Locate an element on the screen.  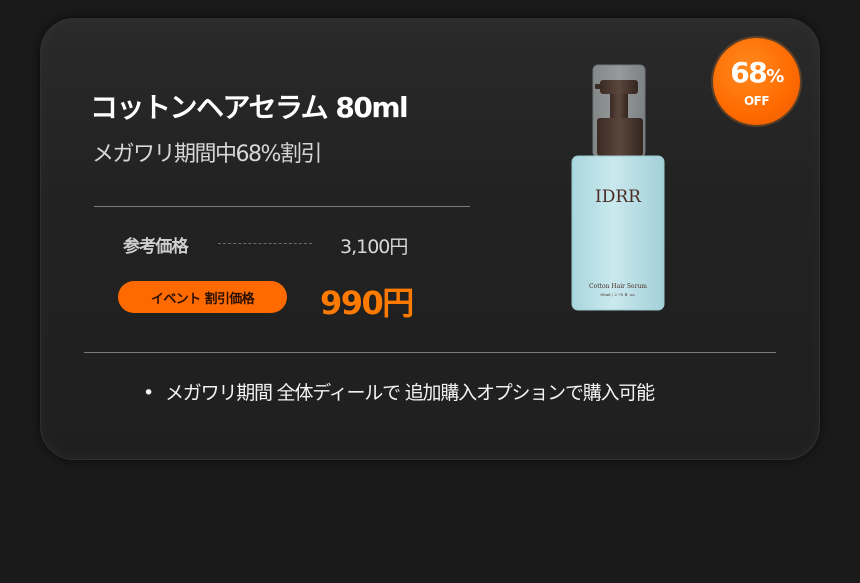
discount-off-label: OFF is located at coordinates (756, 101).